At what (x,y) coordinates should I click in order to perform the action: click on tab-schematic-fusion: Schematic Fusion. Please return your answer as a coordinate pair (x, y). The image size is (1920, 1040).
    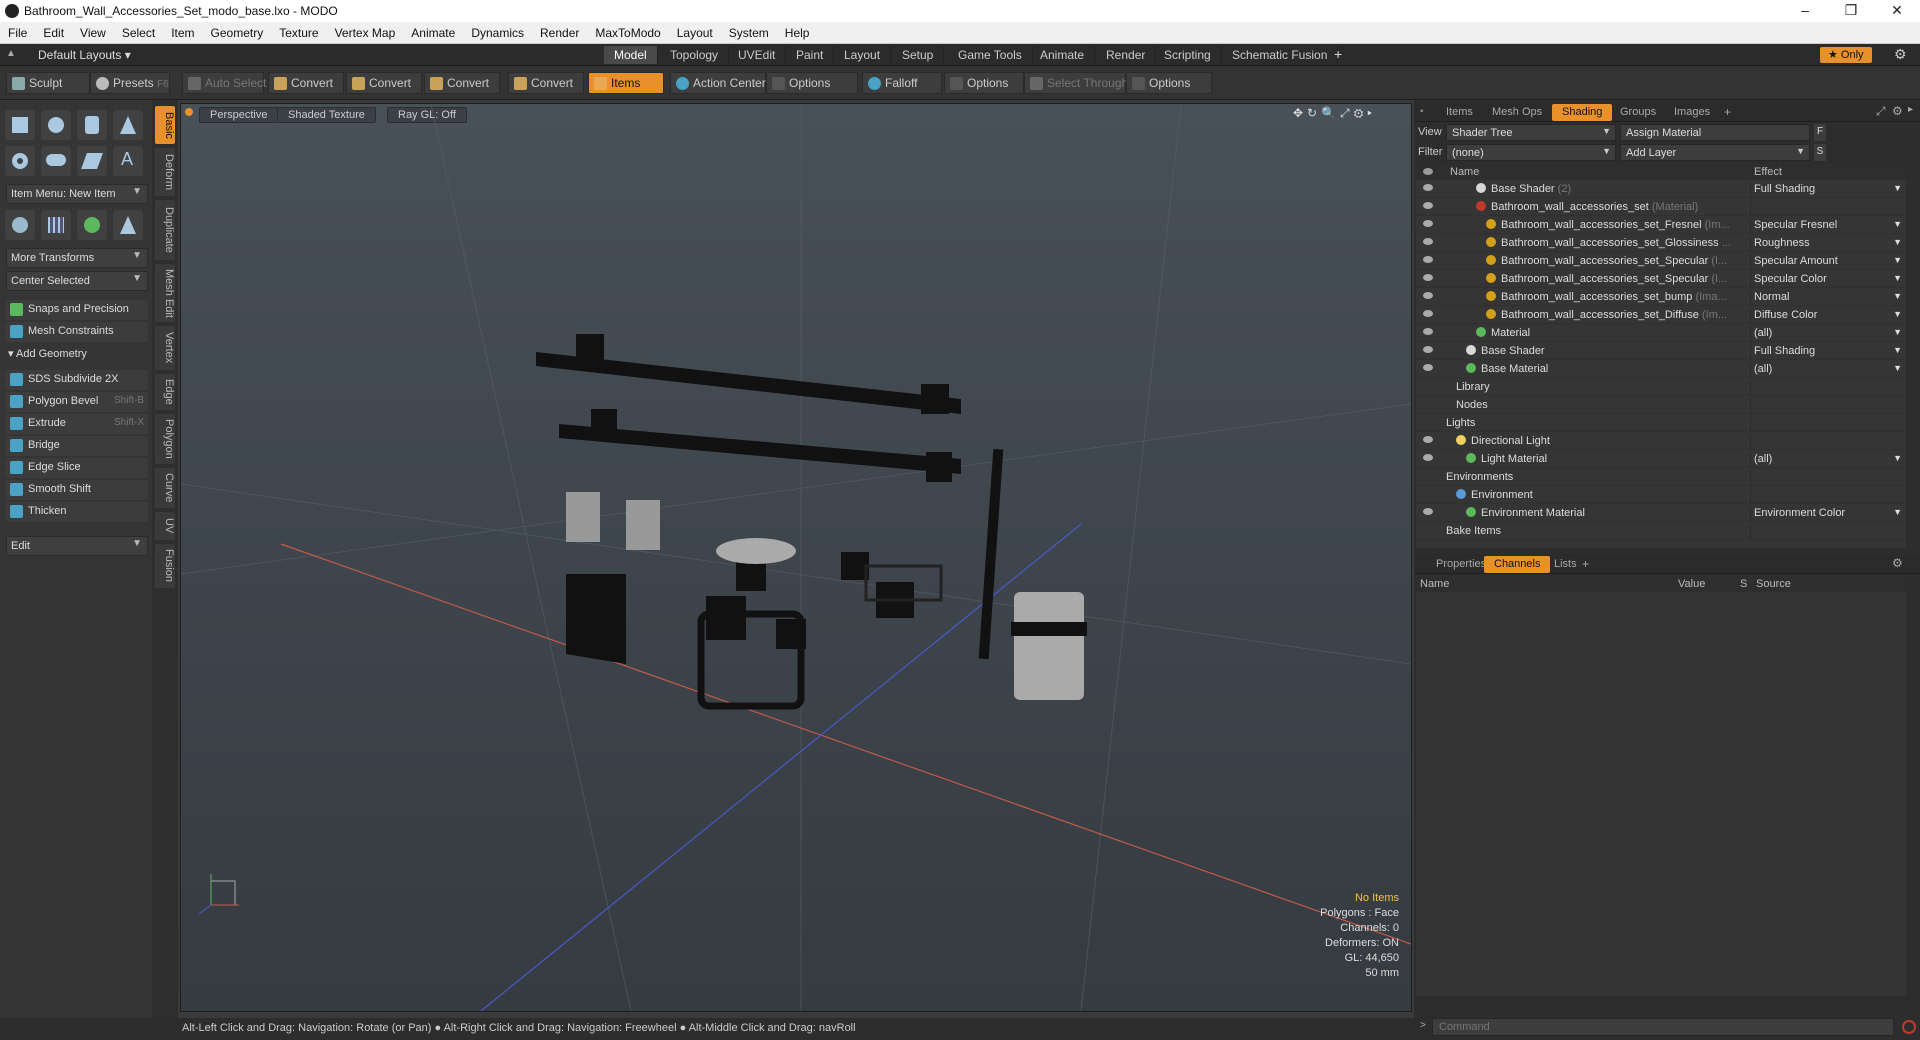
    Looking at the image, I should click on (1280, 55).